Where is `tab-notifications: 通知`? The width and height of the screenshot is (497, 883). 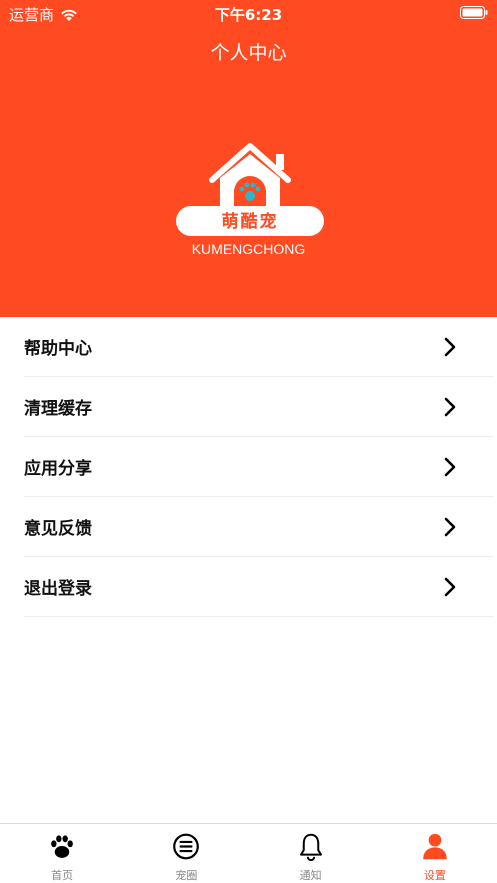 tab-notifications: 通知 is located at coordinates (311, 853).